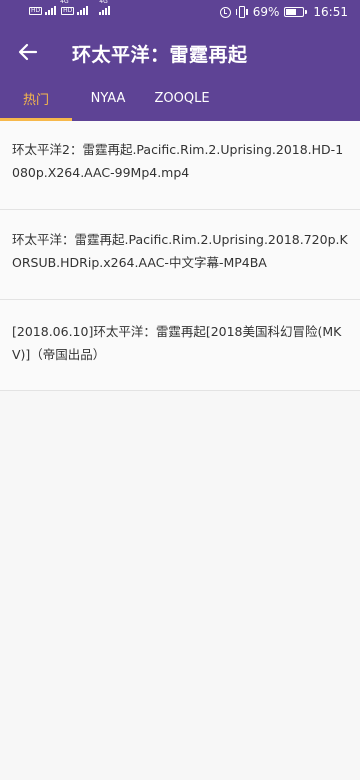 This screenshot has height=780, width=360. I want to click on signal-1: HD, so click(43, 10).